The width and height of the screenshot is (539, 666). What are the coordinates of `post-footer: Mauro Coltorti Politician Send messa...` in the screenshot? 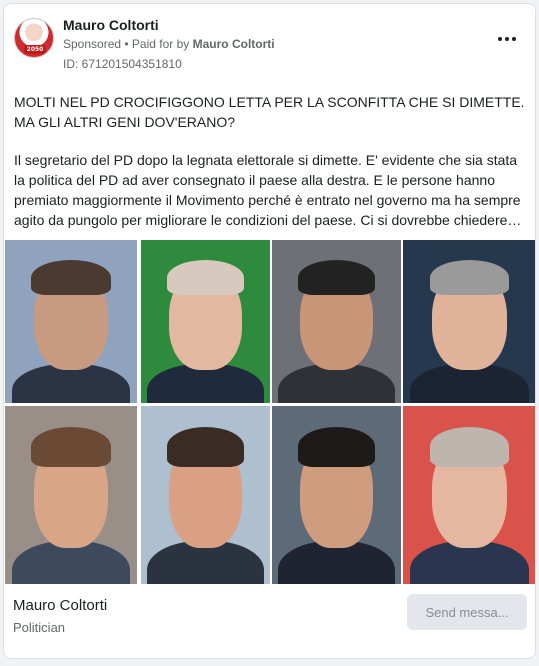 It's located at (269, 622).